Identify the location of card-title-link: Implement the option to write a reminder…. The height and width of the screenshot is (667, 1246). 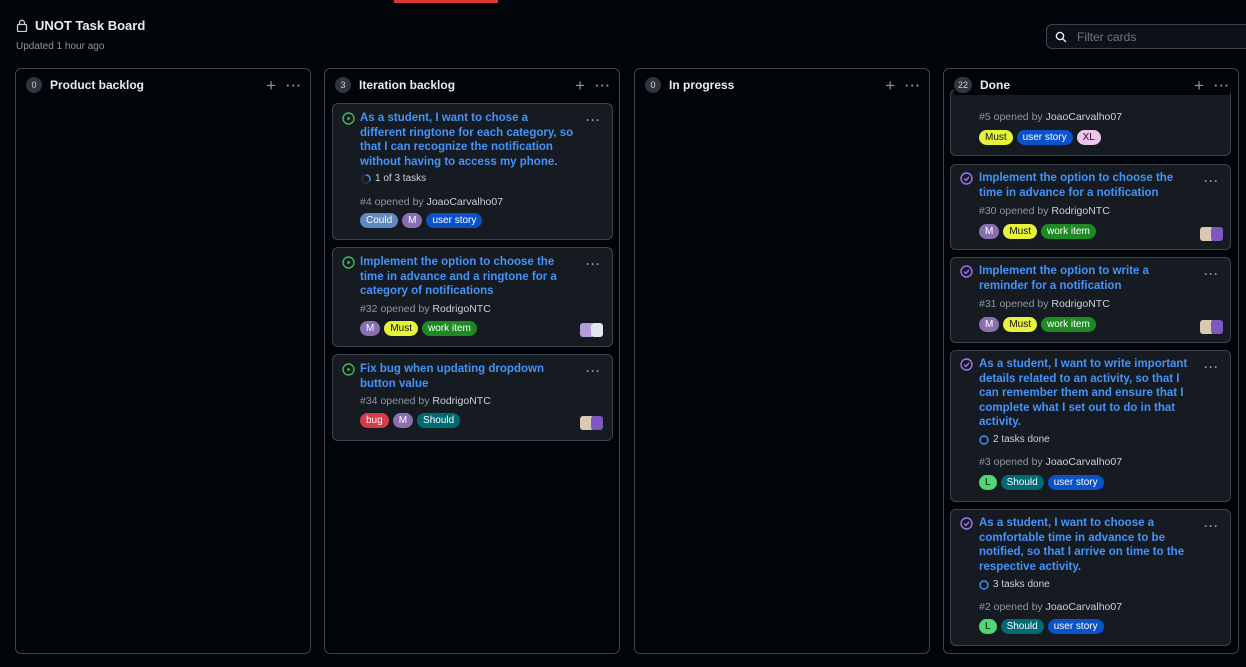
(1095, 278).